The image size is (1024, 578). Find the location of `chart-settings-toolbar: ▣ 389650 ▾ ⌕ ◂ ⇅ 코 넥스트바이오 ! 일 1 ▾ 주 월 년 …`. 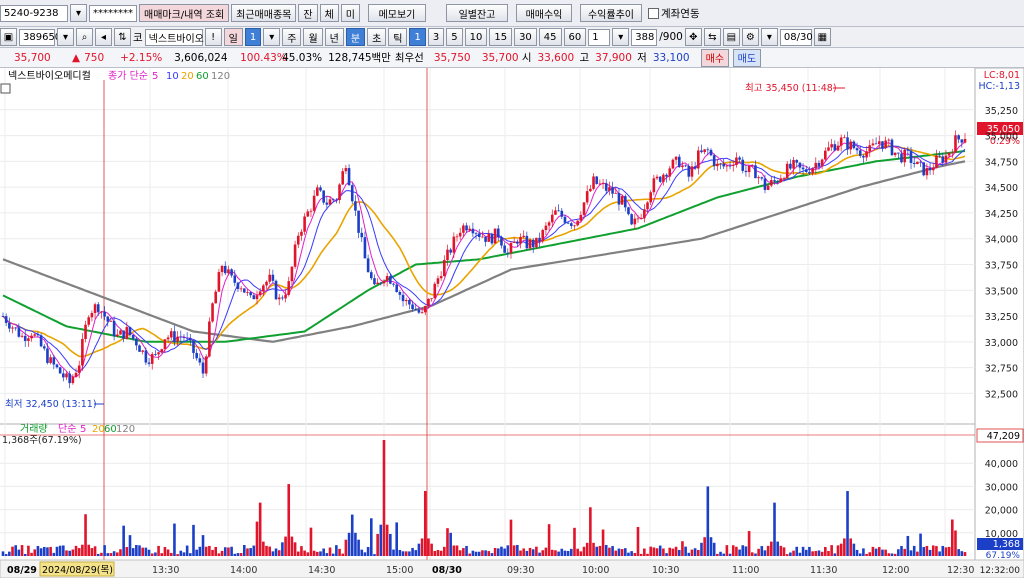

chart-settings-toolbar: ▣ 389650 ▾ ⌕ ◂ ⇅ 코 넥스트바이오 ! 일 1 ▾ 주 월 년 … is located at coordinates (512, 37).